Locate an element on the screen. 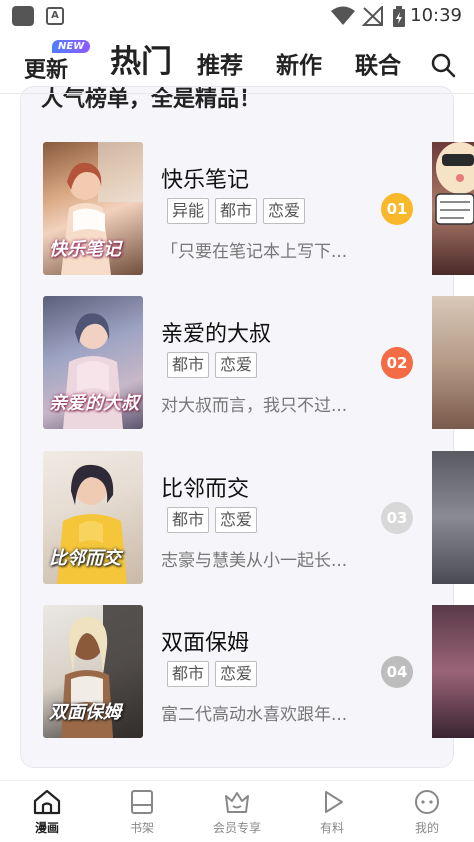  wifi-icon is located at coordinates (343, 15).